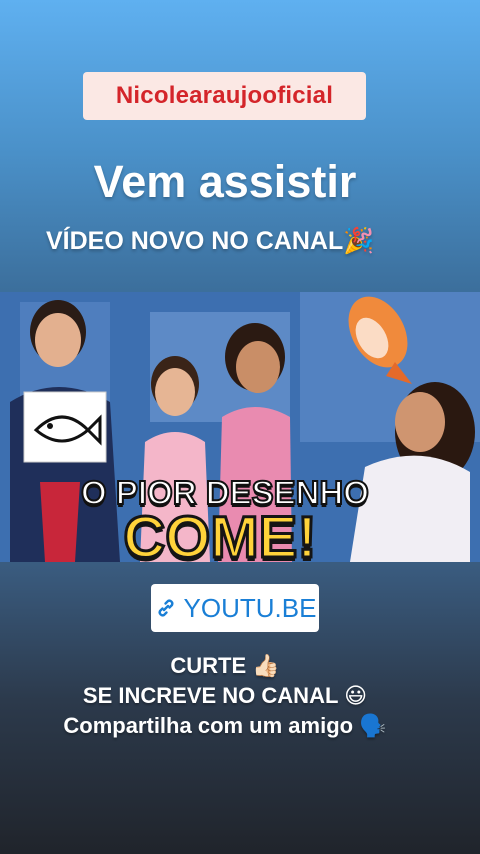 The width and height of the screenshot is (480, 854). I want to click on headline: Vem assistir, so click(225, 181).